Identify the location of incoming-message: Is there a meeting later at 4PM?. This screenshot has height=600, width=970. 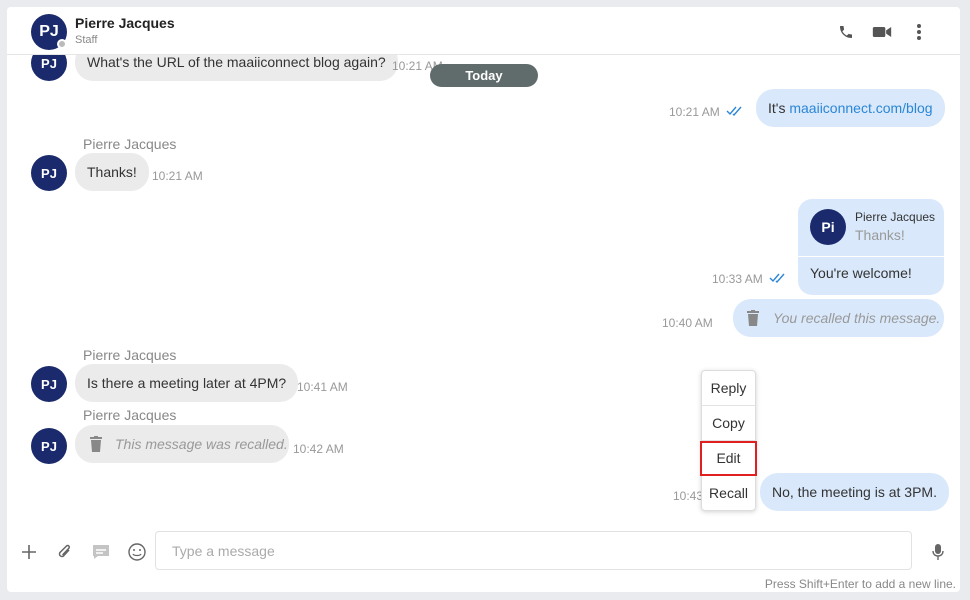
(187, 383).